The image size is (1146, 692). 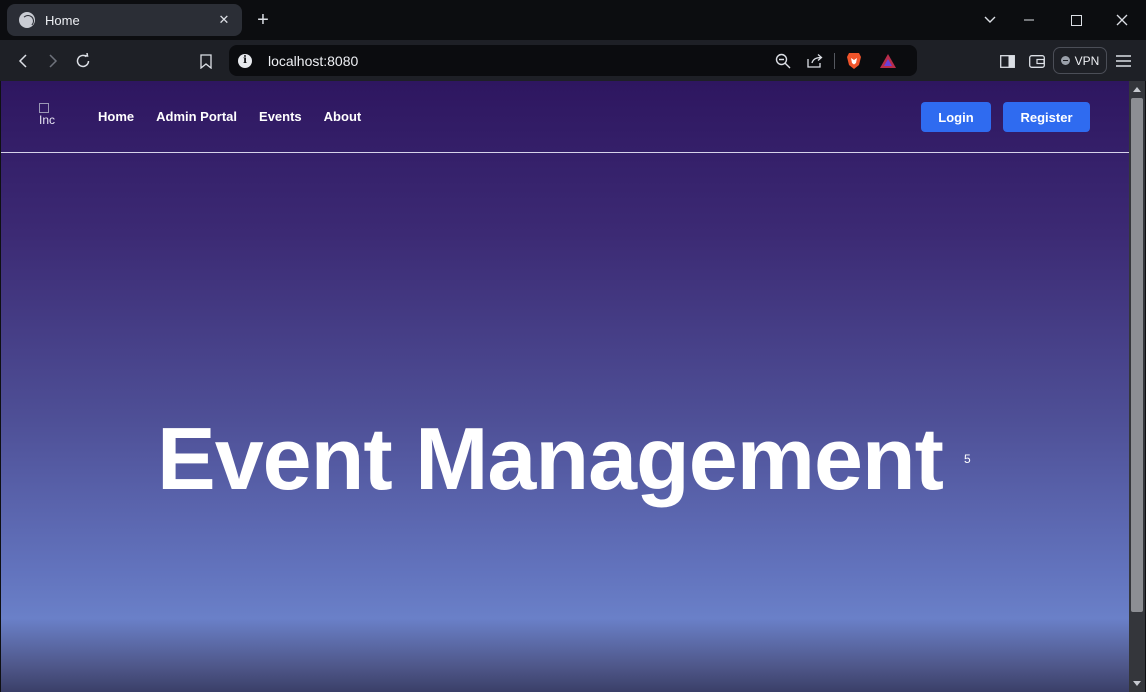 I want to click on tab-title: Home, so click(x=62, y=20).